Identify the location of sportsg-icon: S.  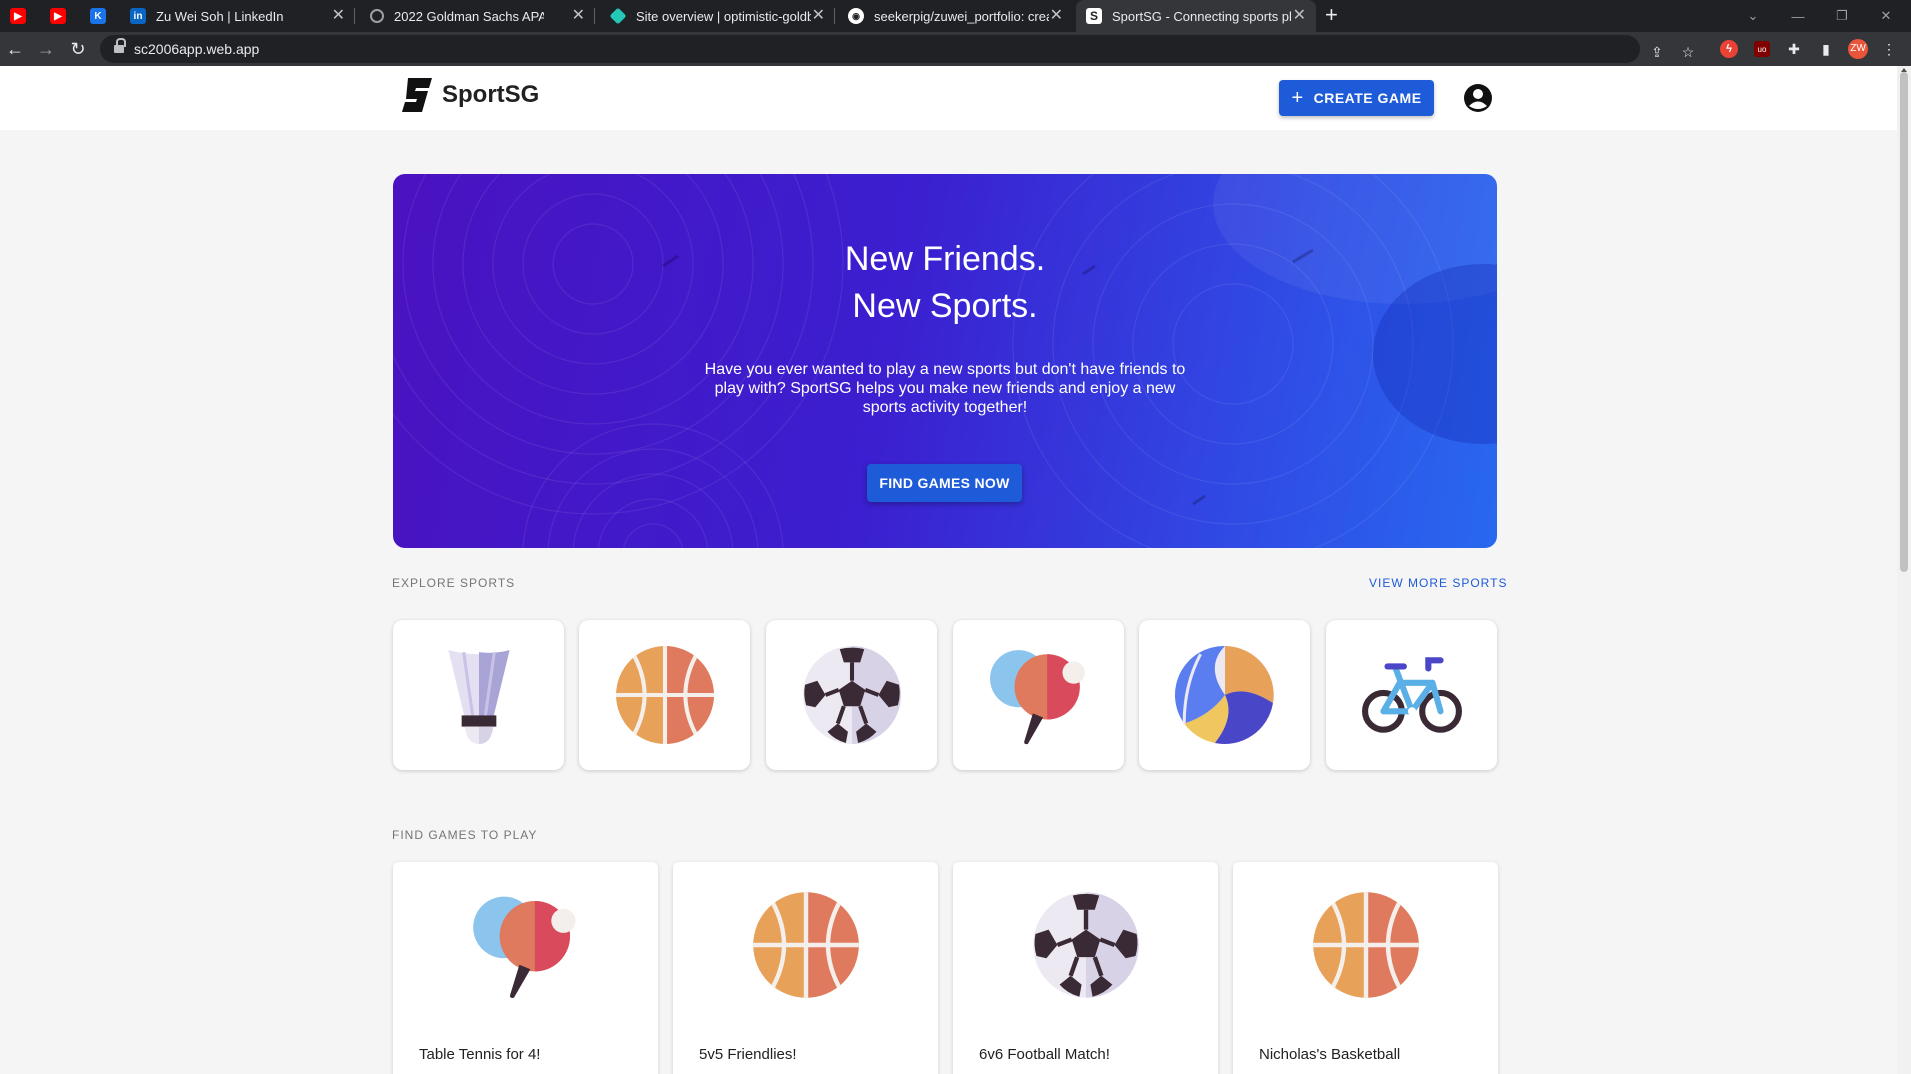
(1094, 16).